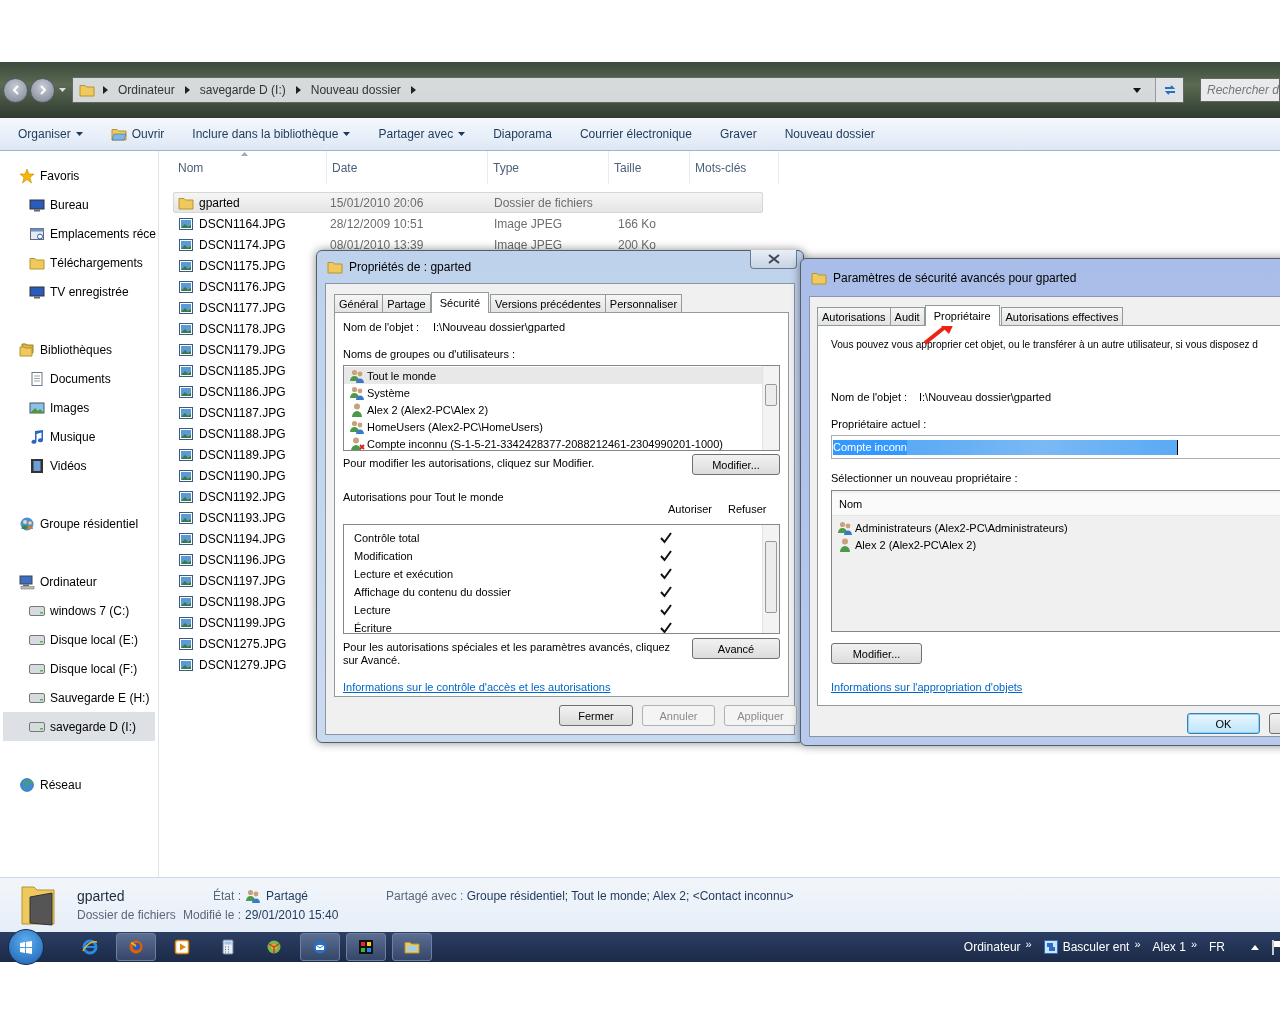 The height and width of the screenshot is (1024, 1280). I want to click on shared-label: Partagé avec :, so click(425, 896).